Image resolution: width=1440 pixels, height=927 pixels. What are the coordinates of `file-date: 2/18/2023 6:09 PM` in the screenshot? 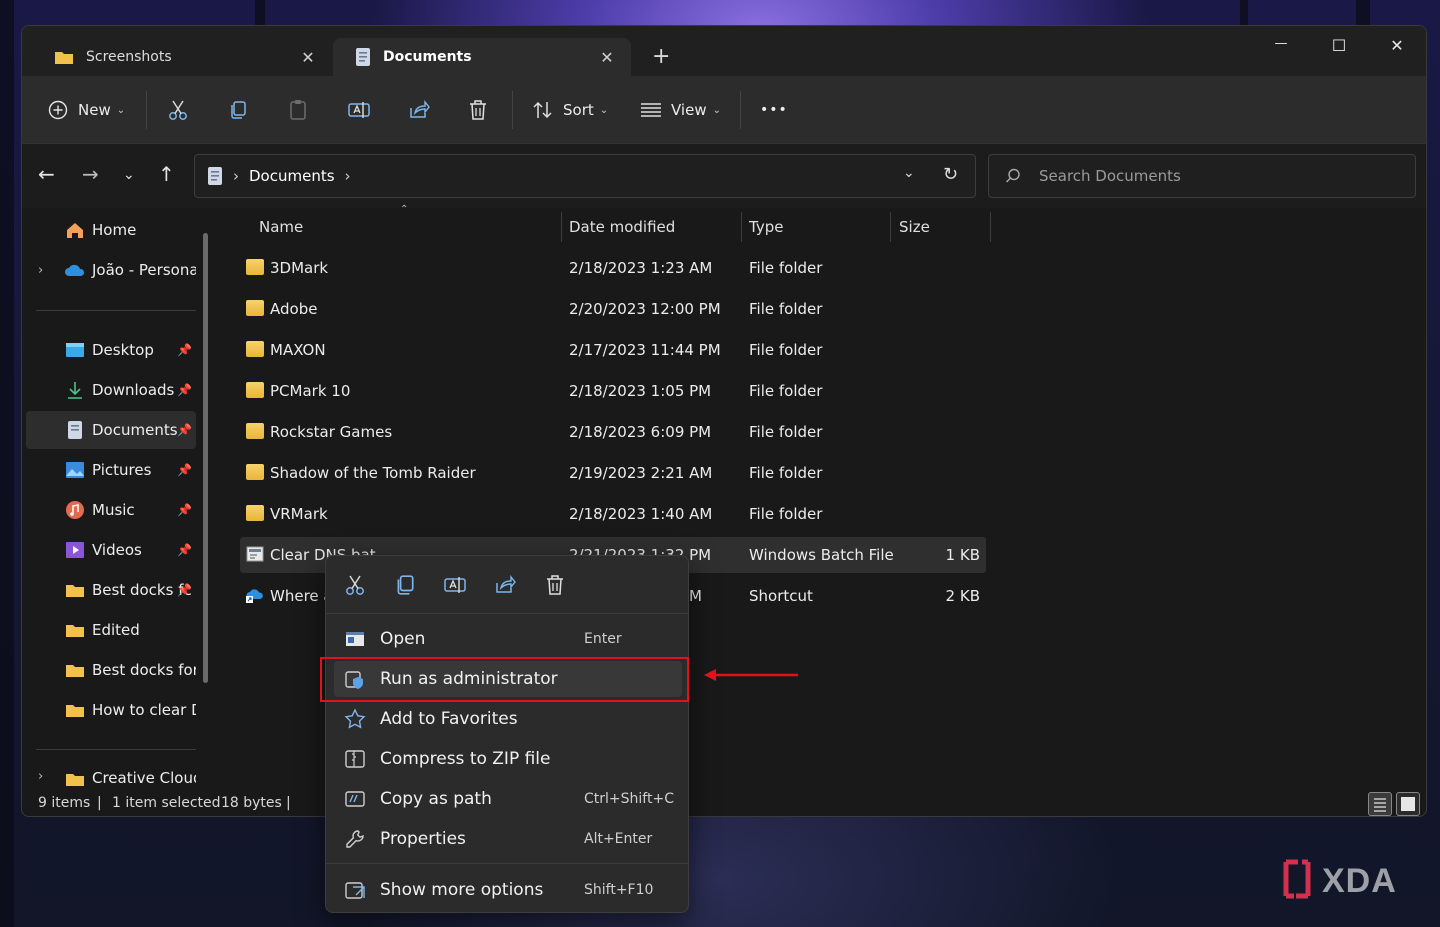 It's located at (640, 432).